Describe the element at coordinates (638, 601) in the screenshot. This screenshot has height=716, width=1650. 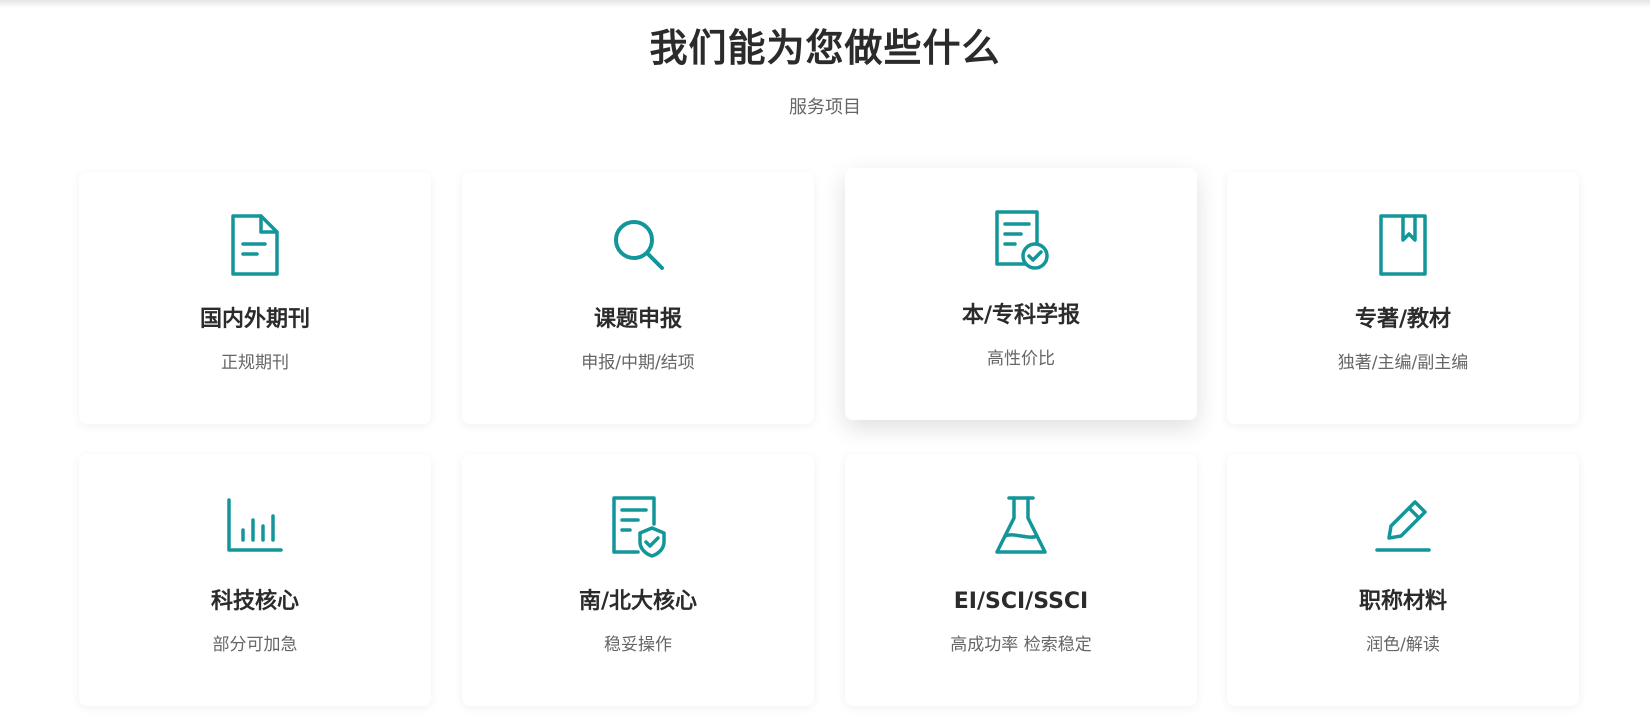
I see `service-title: 南/北大核心` at that location.